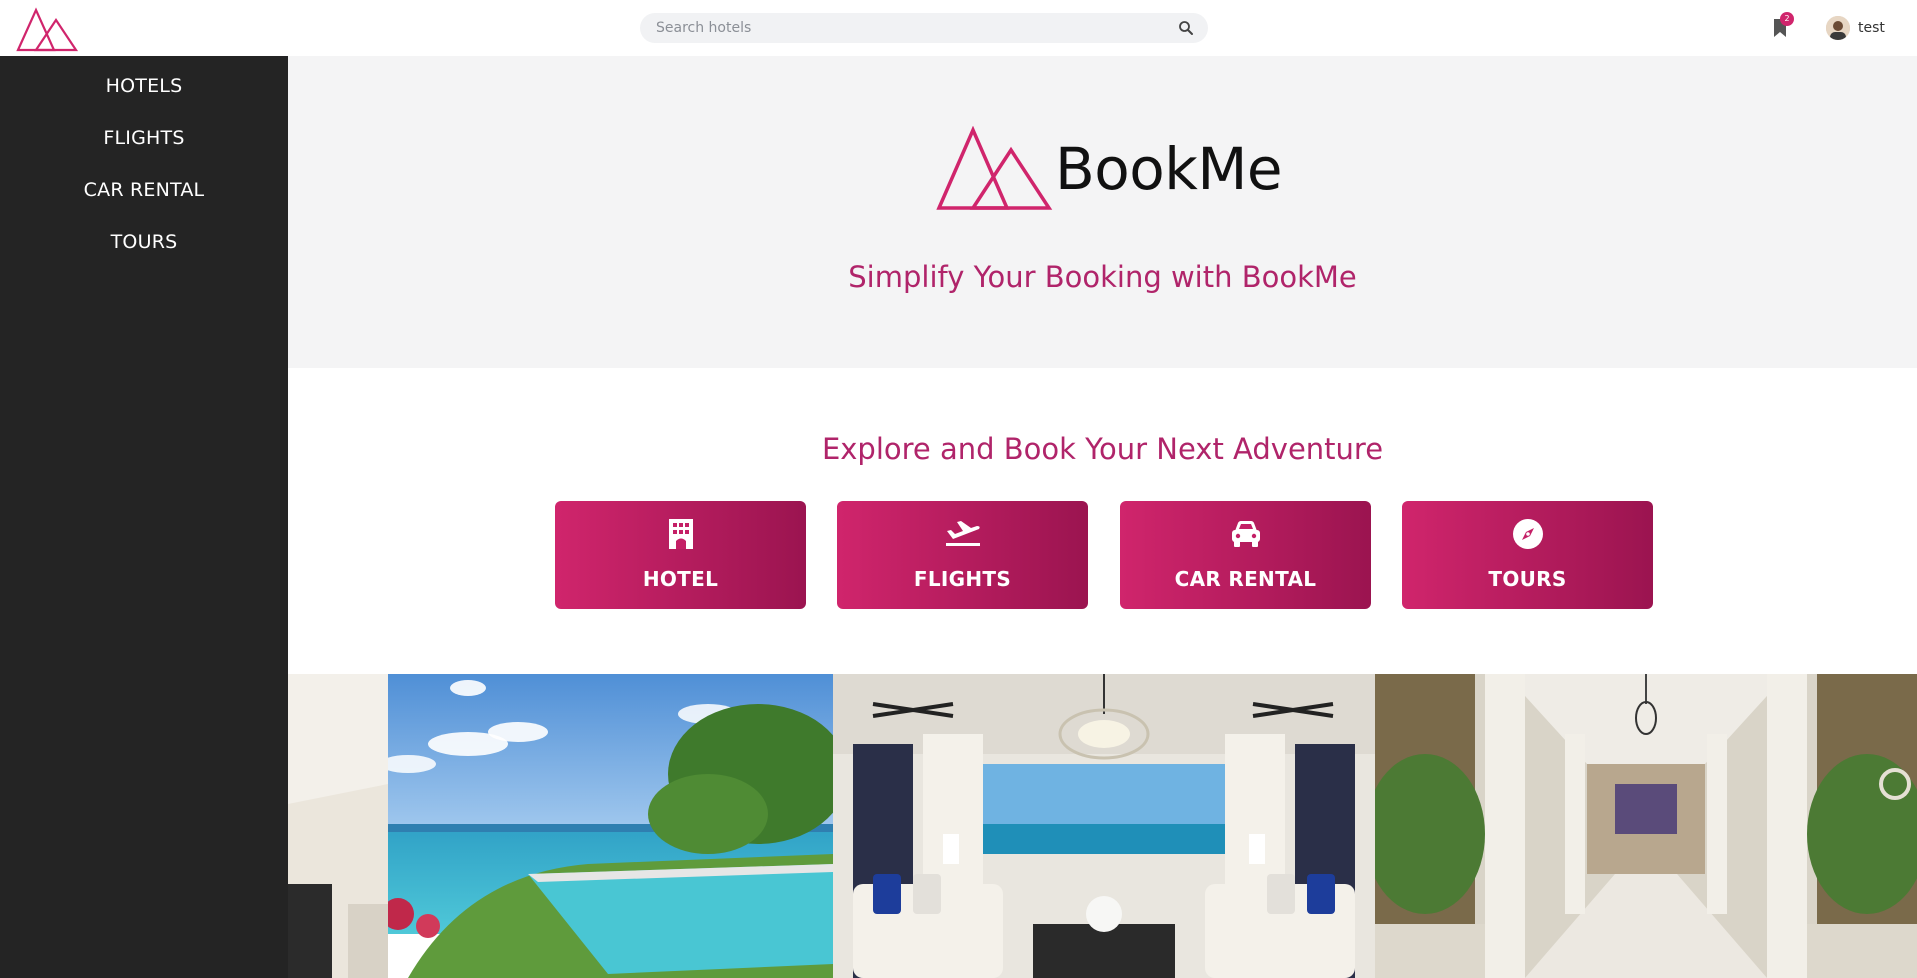  I want to click on category-label: HOTEL, so click(680, 579).